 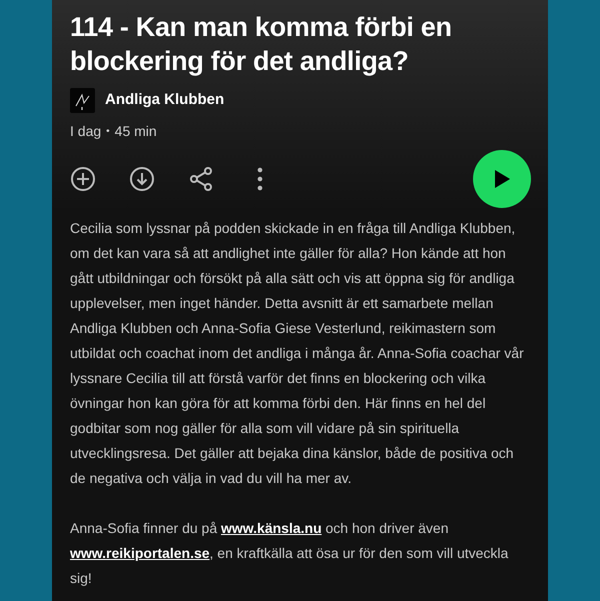 What do you see at coordinates (290, 553) in the screenshot?
I see `episode-description: Anna-Sofia finner du på www.känsla.nu och hon driver även www.reikiportalen.se, en kraftkälla att ösa ur för den som vill utveckla sig!` at bounding box center [290, 553].